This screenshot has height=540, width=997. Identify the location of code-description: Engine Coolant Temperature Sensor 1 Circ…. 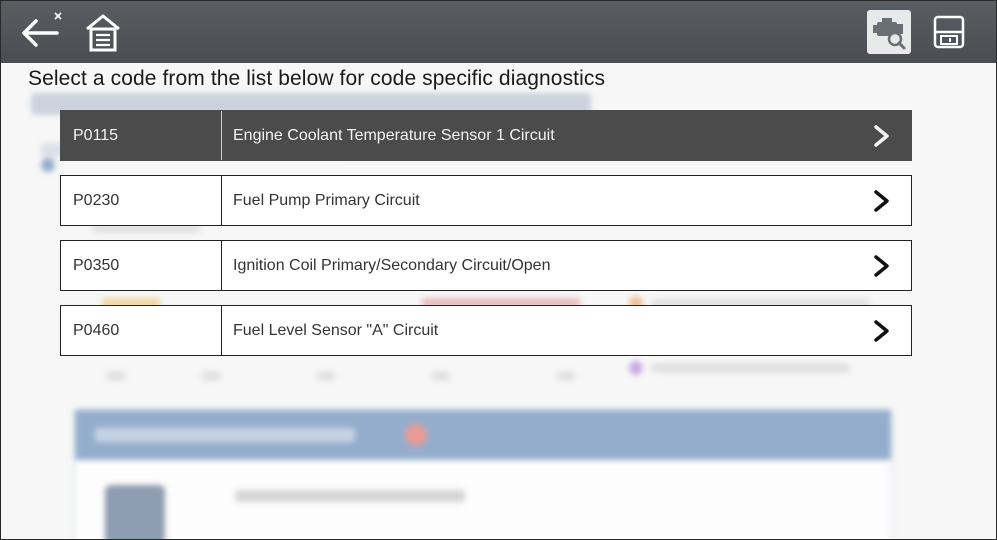
(394, 135).